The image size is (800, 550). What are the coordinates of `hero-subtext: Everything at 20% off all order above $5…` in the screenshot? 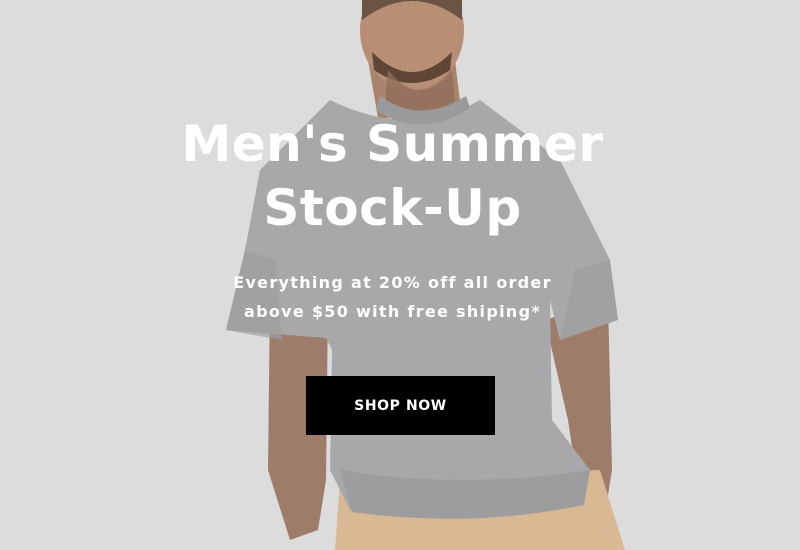 It's located at (392, 297).